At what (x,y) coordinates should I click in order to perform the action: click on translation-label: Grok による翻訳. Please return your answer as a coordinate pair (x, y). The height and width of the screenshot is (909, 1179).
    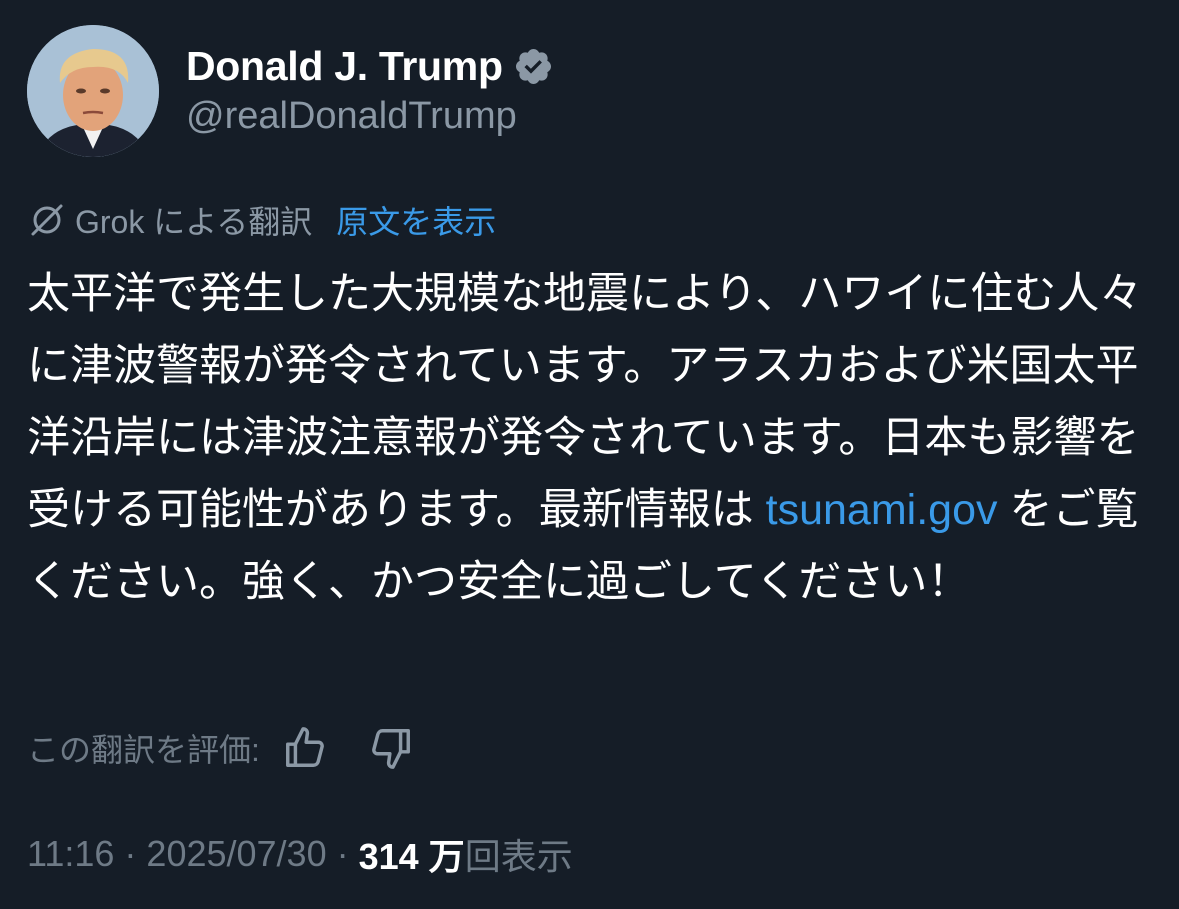
    Looking at the image, I should click on (194, 222).